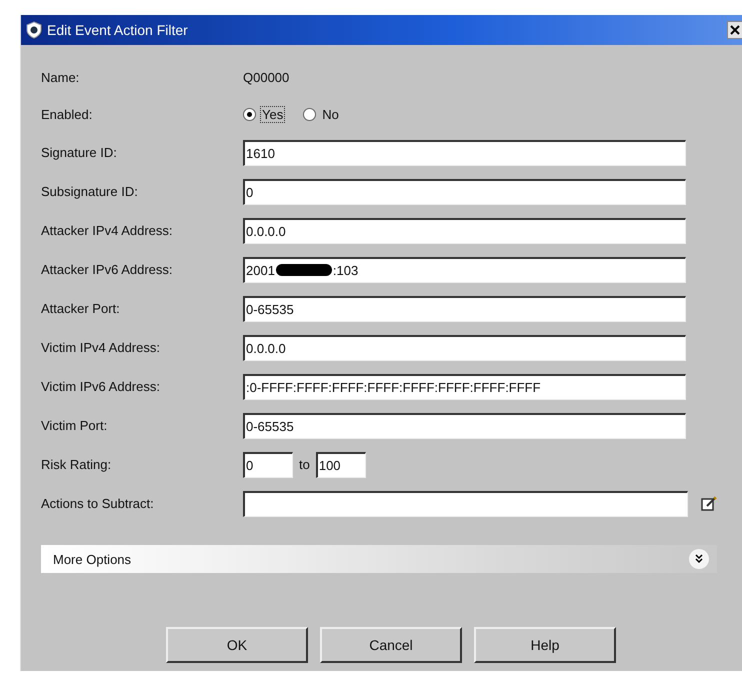 This screenshot has height=686, width=742. What do you see at coordinates (34, 30) in the screenshot?
I see `shield-icon` at bounding box center [34, 30].